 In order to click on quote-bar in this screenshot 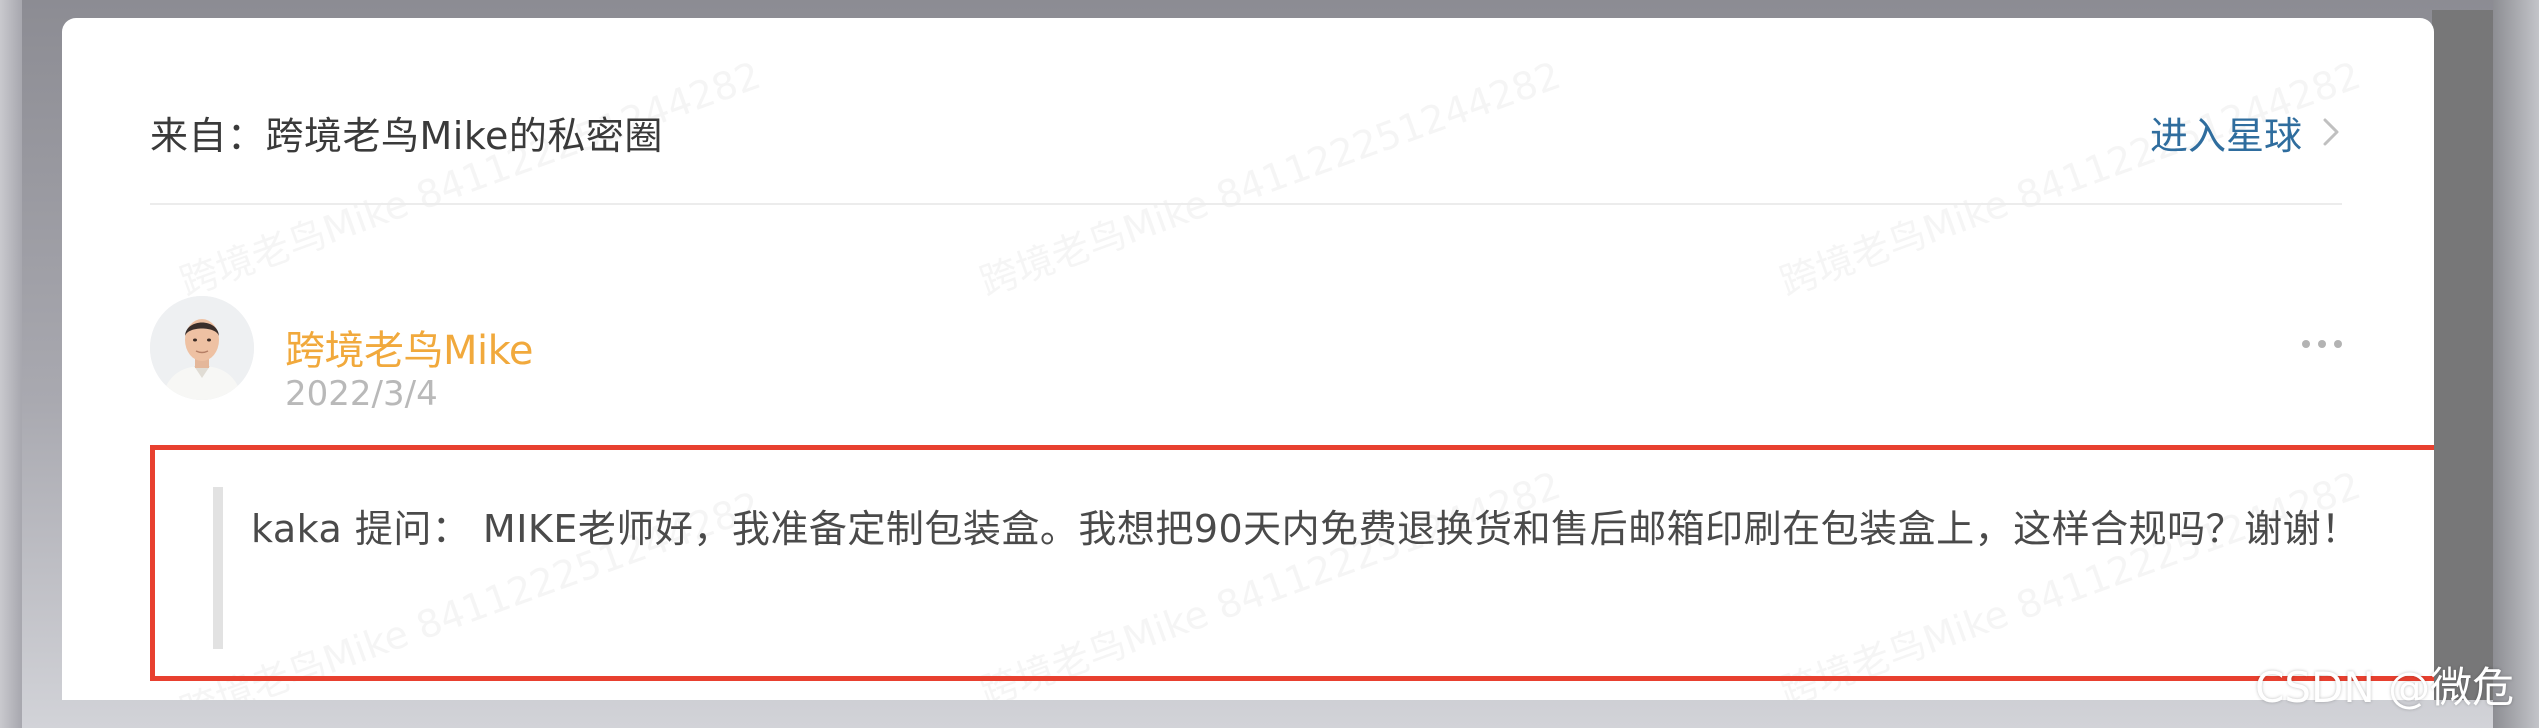, I will do `click(218, 568)`.